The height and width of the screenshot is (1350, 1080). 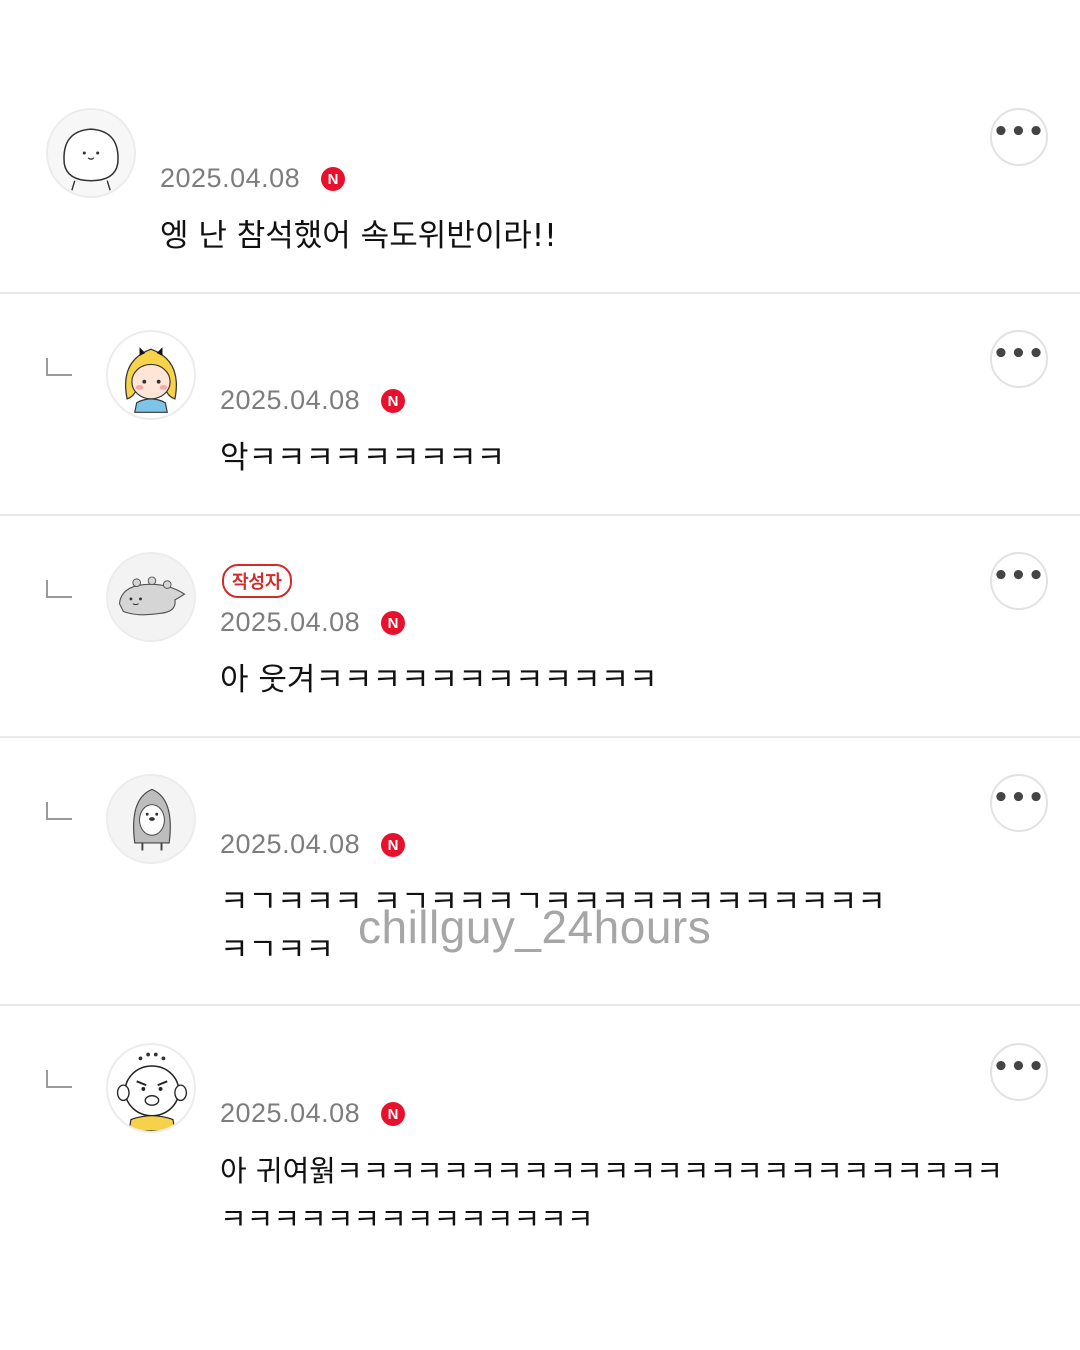 What do you see at coordinates (363, 458) in the screenshot?
I see `comment-text: 악ㅋㅋㅋㅋㅋㅋㅋㅋㅋ` at bounding box center [363, 458].